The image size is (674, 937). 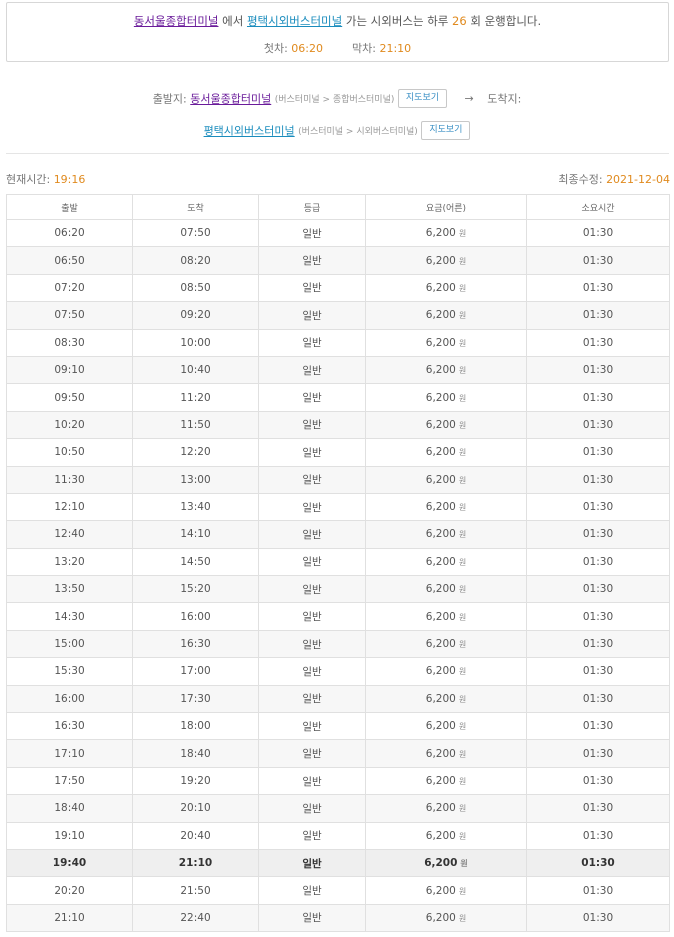 I want to click on arrival-time: 11:50, so click(x=195, y=424).